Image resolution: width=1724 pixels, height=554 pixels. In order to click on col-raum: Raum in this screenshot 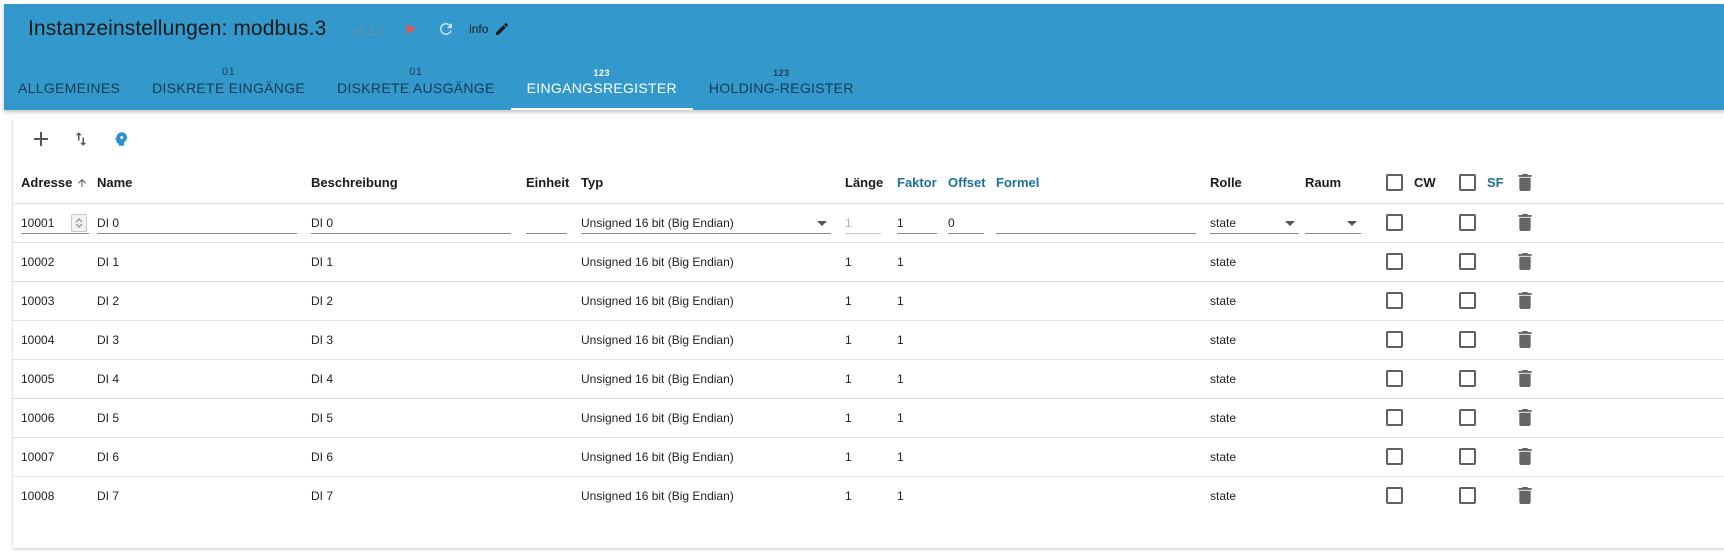, I will do `click(1345, 183)`.